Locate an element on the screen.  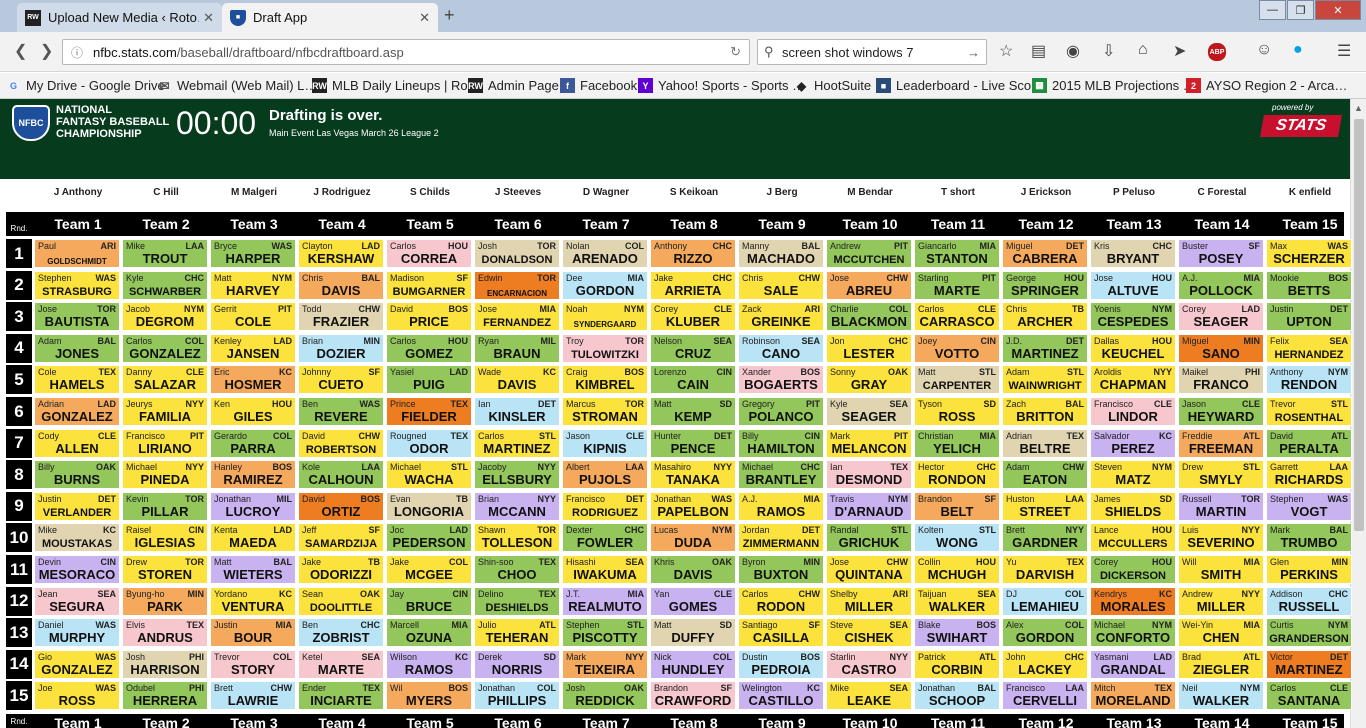
draft-pick-cell: Ben CHC ZOBRIST is located at coordinates (341, 633).